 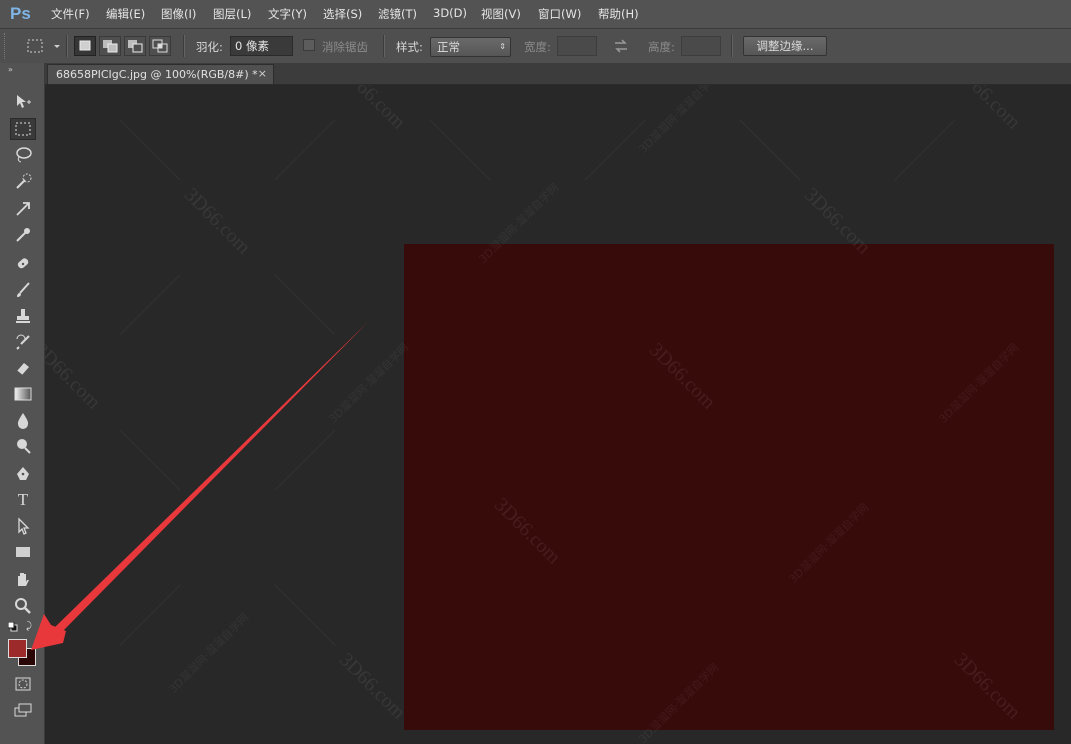 What do you see at coordinates (287, 14) in the screenshot?
I see `menu-type: 文字(Y)` at bounding box center [287, 14].